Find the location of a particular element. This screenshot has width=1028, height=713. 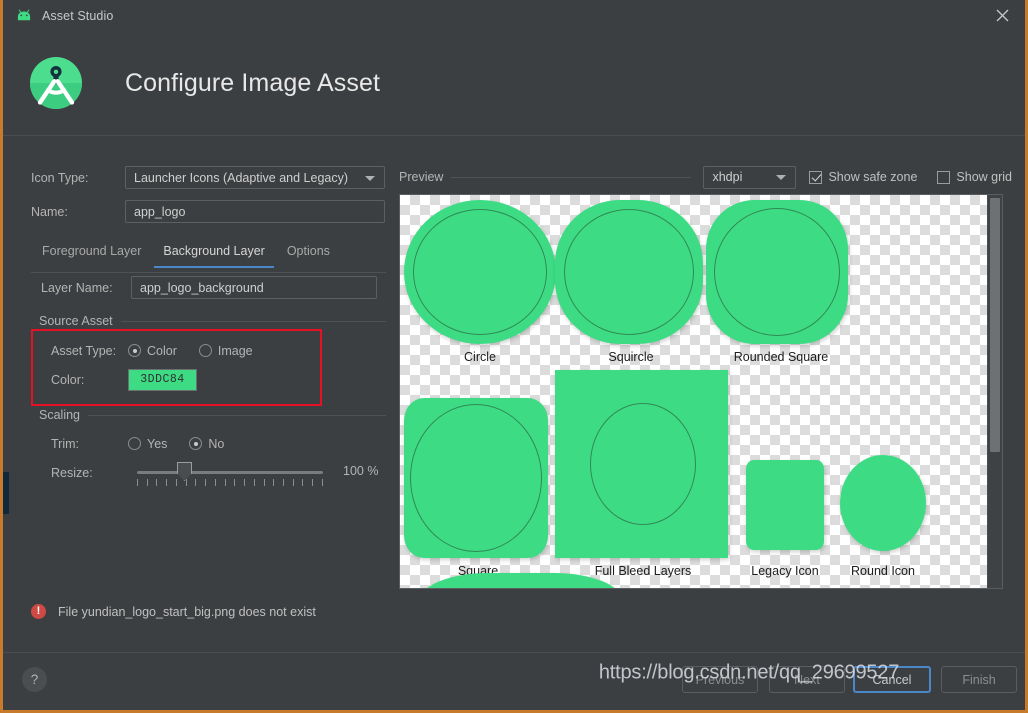

name-input: app_logo is located at coordinates (255, 211).